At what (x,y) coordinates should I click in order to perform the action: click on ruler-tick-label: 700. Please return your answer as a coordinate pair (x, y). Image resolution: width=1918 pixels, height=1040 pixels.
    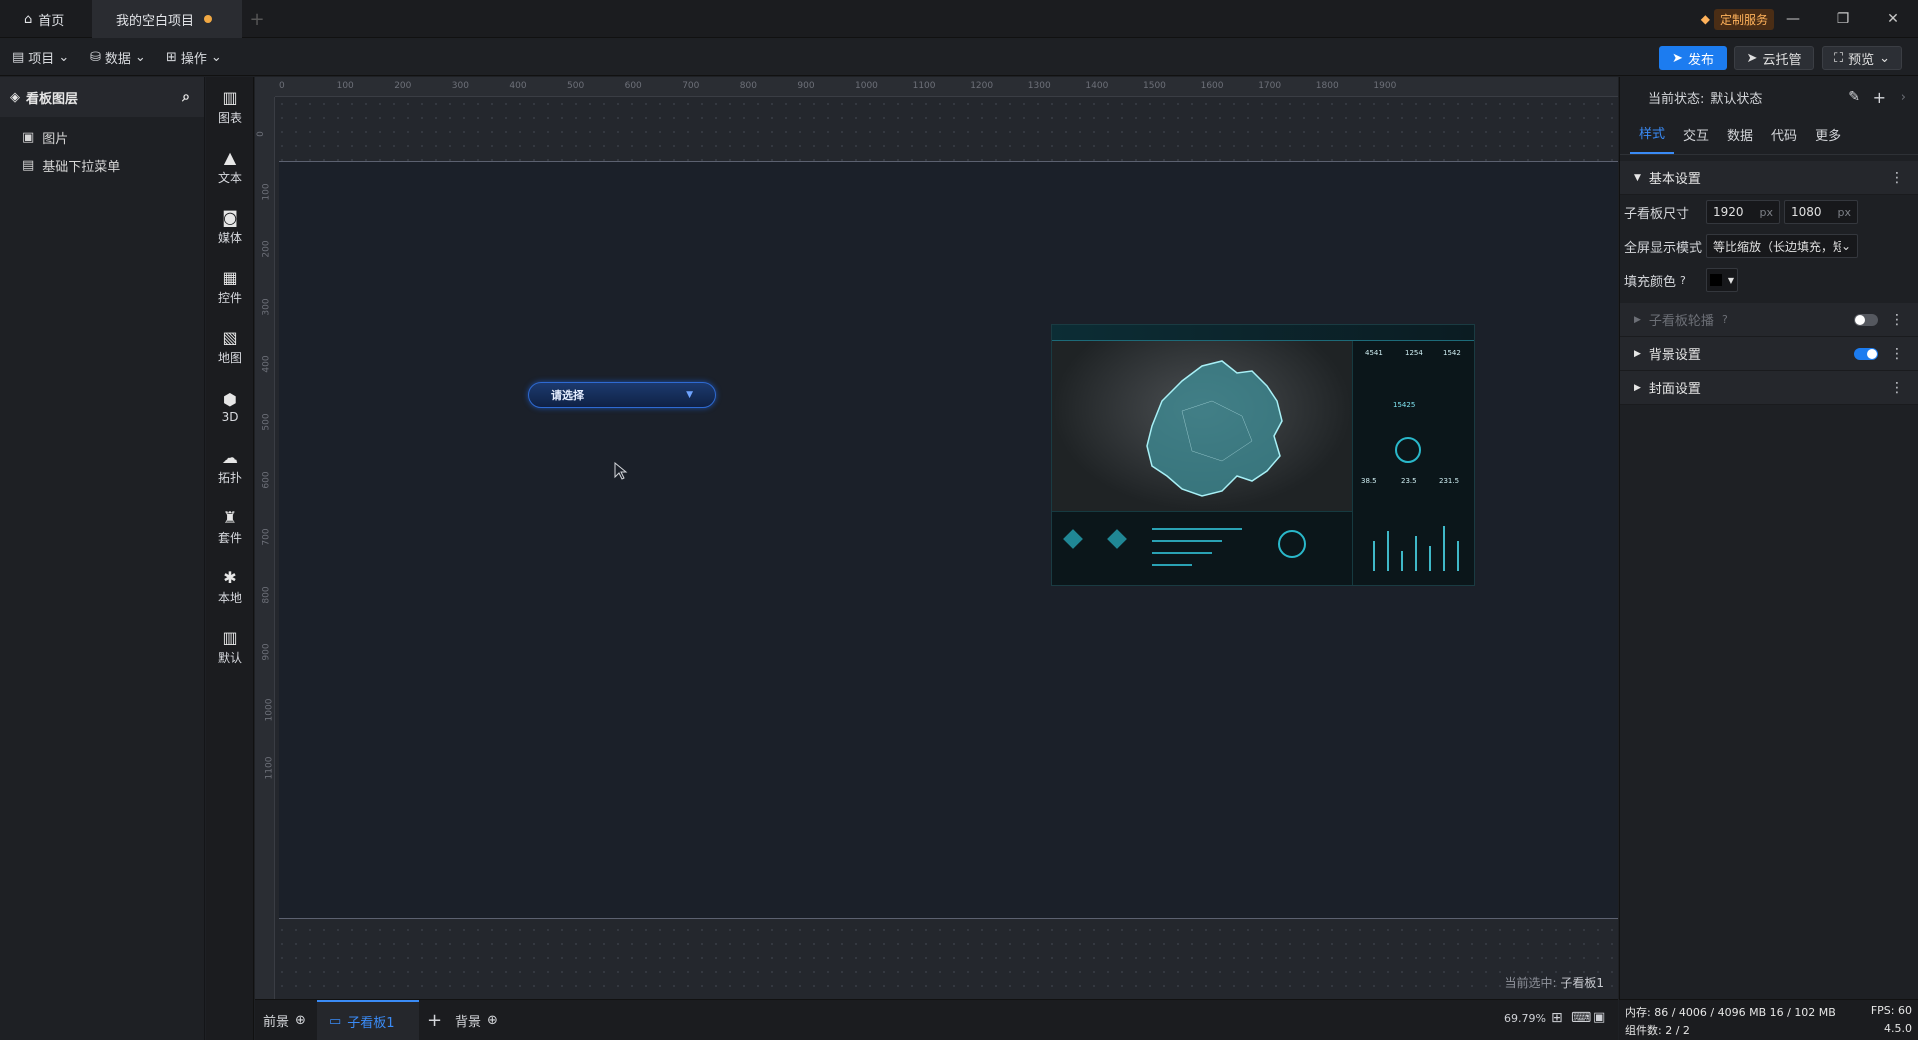
    Looking at the image, I should click on (691, 86).